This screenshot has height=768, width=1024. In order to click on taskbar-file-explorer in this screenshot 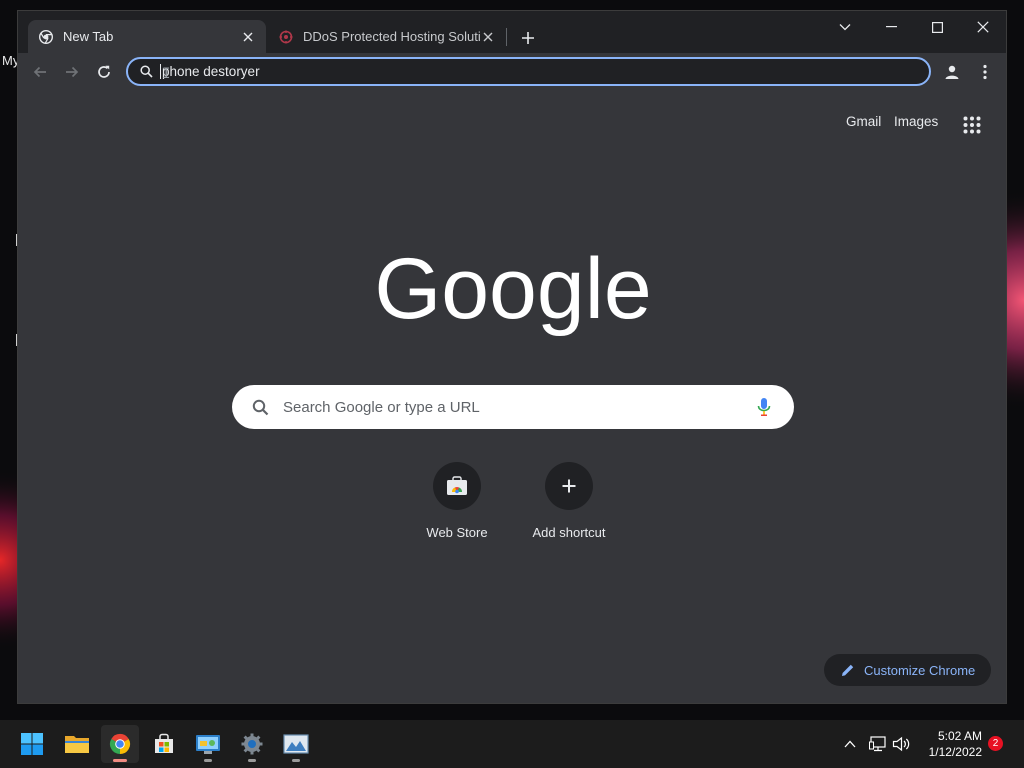, I will do `click(77, 744)`.